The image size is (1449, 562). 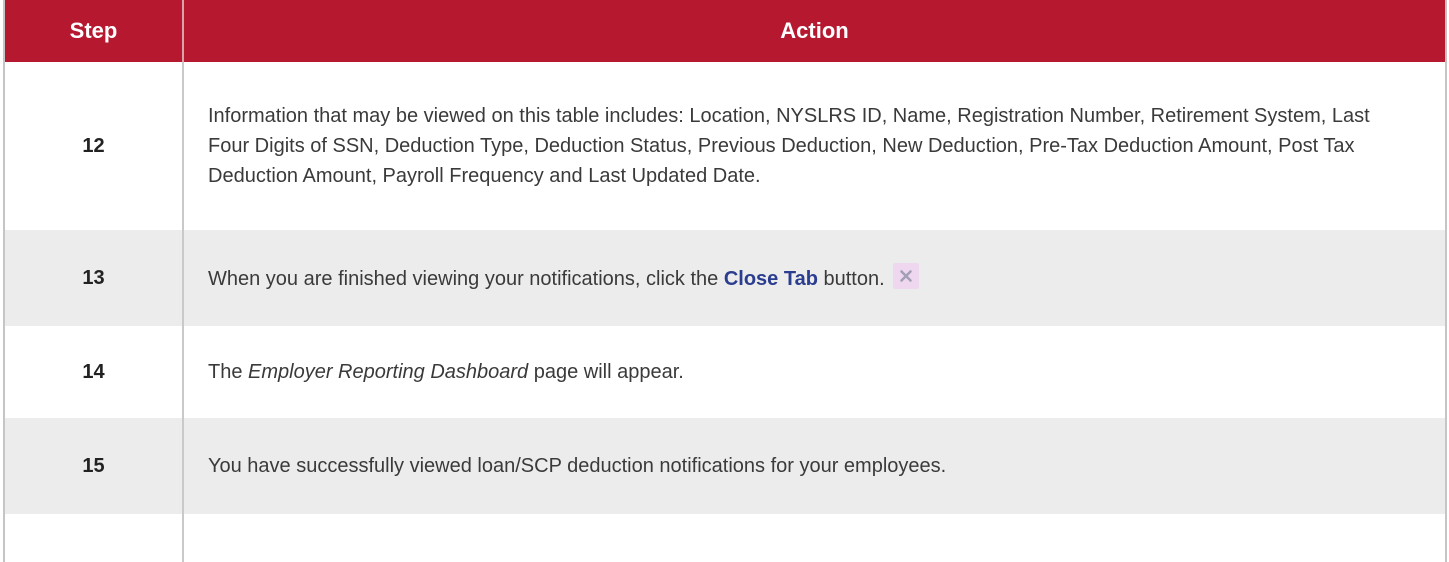 What do you see at coordinates (851, 278) in the screenshot?
I see `step-action-text-end: button.` at bounding box center [851, 278].